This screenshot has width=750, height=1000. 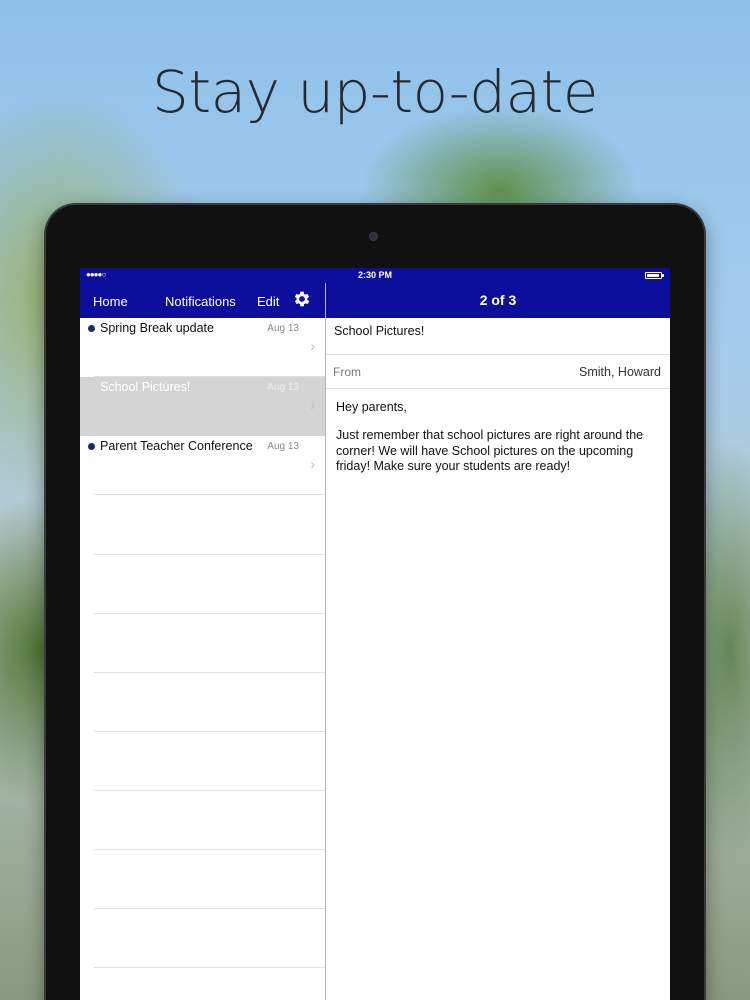 What do you see at coordinates (202, 406) in the screenshot?
I see `list-item: School Pictures! Aug 13 ›` at bounding box center [202, 406].